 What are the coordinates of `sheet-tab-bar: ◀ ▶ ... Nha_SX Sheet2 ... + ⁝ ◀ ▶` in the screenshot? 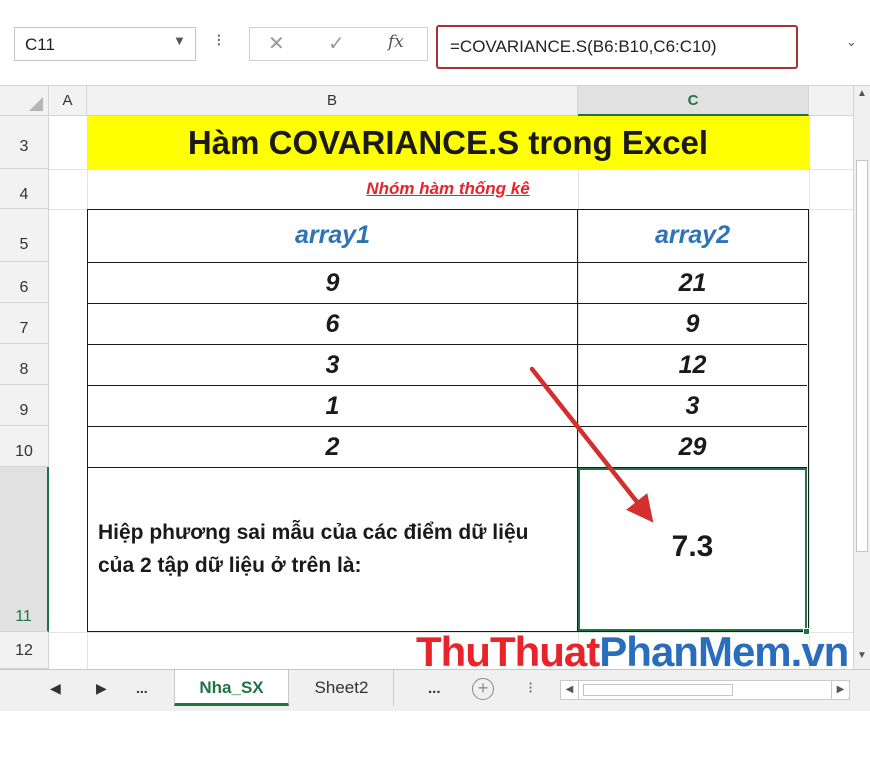 It's located at (435, 690).